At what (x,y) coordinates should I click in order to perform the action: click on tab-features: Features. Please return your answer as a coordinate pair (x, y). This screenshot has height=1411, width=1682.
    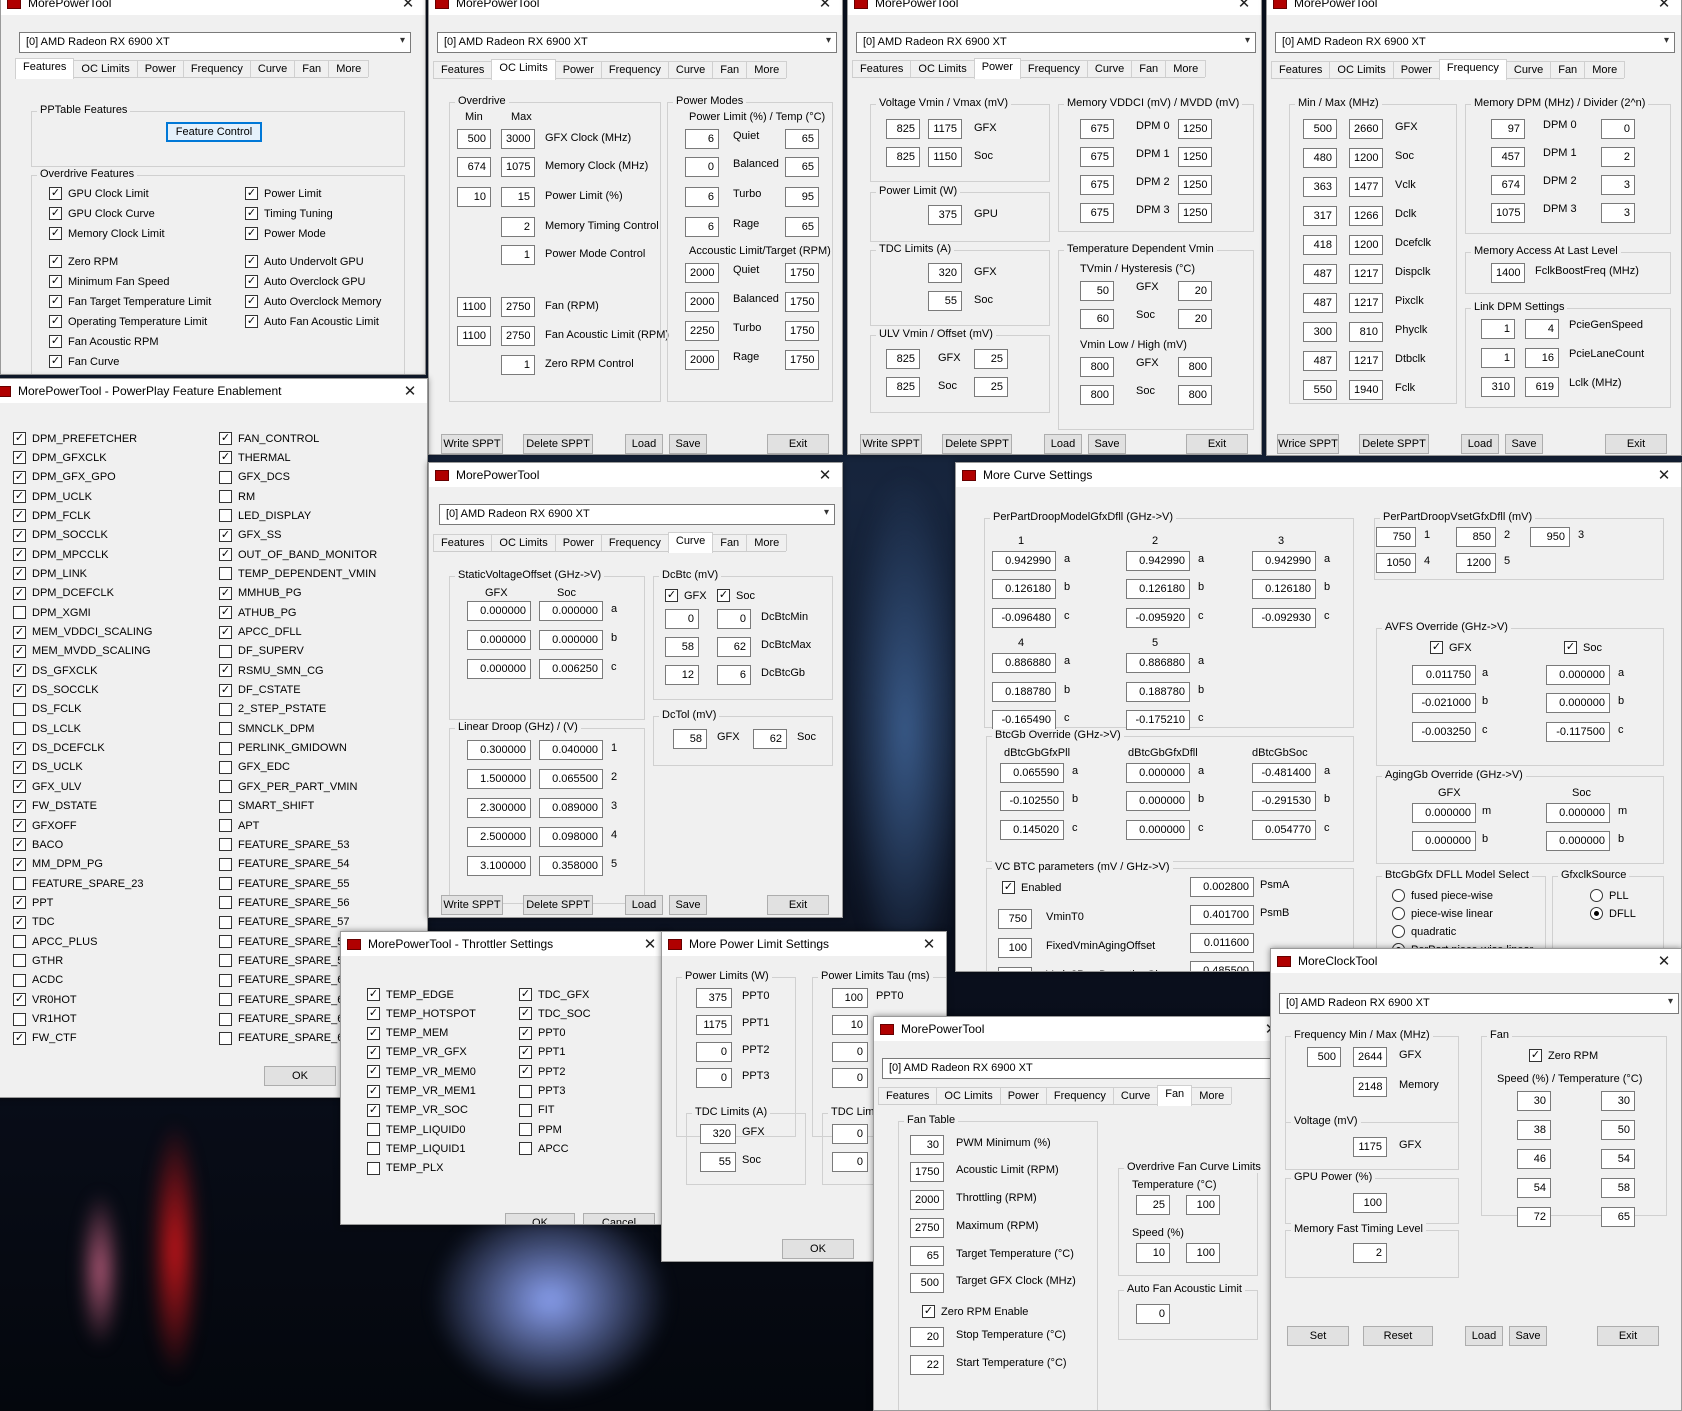
    Looking at the image, I should click on (463, 69).